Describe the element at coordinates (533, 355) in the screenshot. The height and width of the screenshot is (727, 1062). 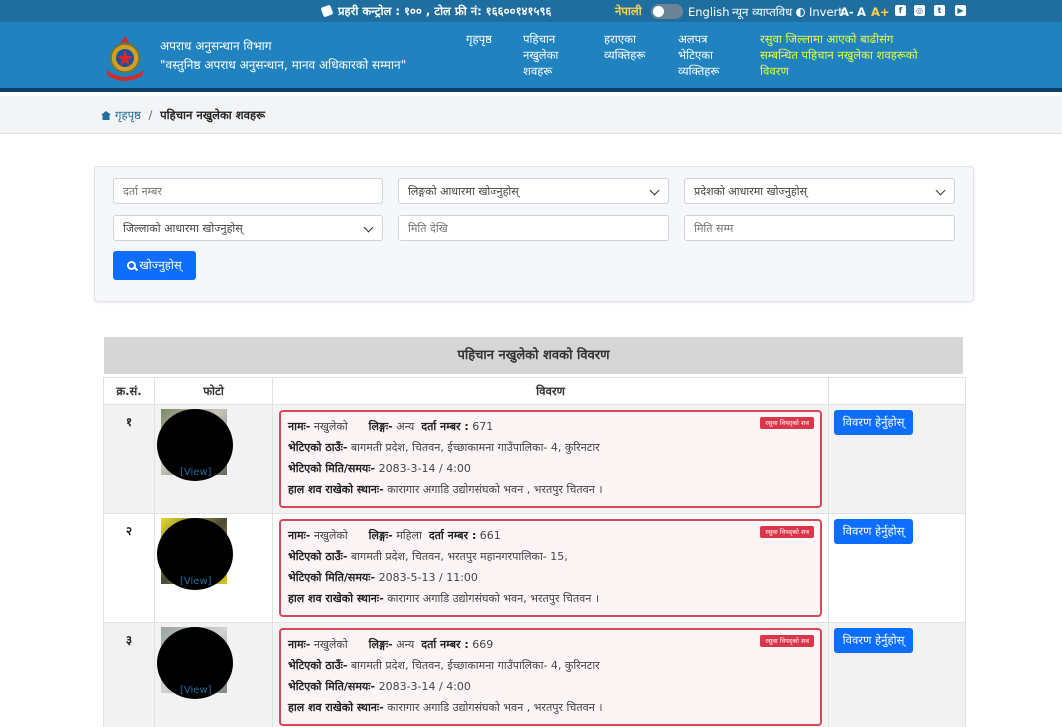
I see `table-title: पहिचान नखुलेको शवको विवरण` at that location.